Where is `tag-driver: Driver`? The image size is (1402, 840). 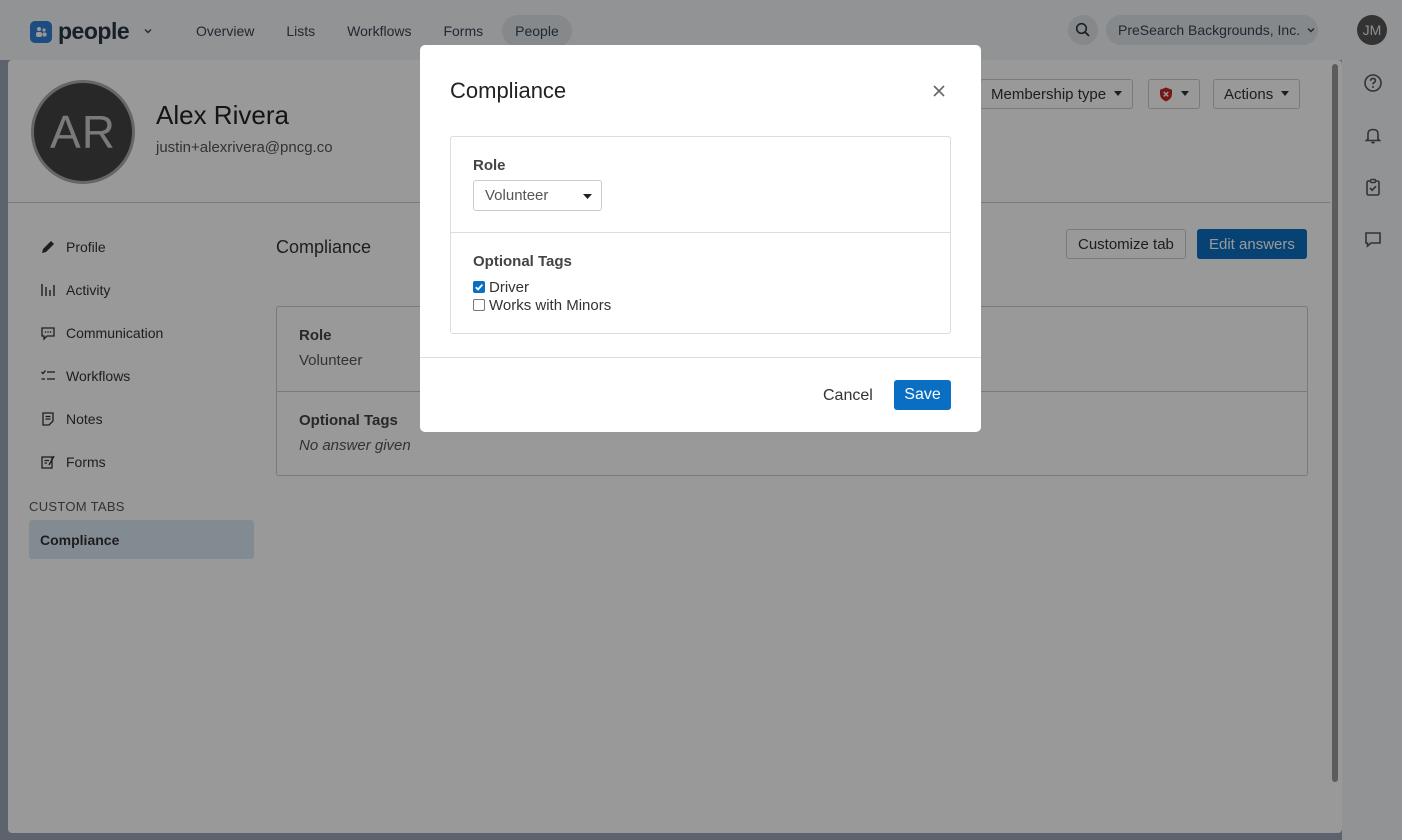 tag-driver: Driver is located at coordinates (700, 287).